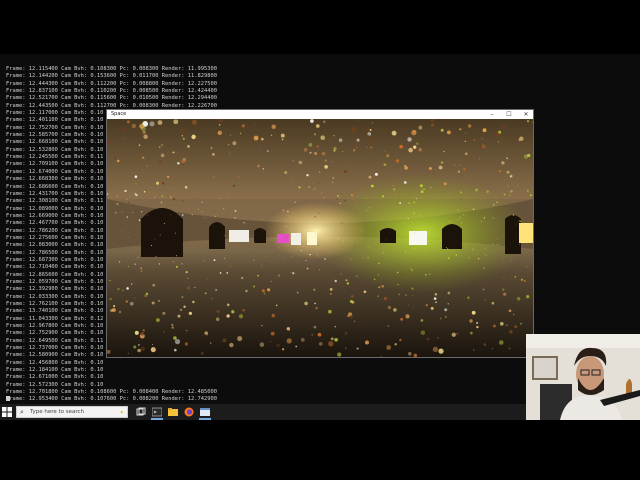 Image resolution: width=640 pixels, height=480 pixels. Describe the element at coordinates (72, 412) in the screenshot. I see `taskbar-search-box: ⌕ Type here to search ✦` at that location.